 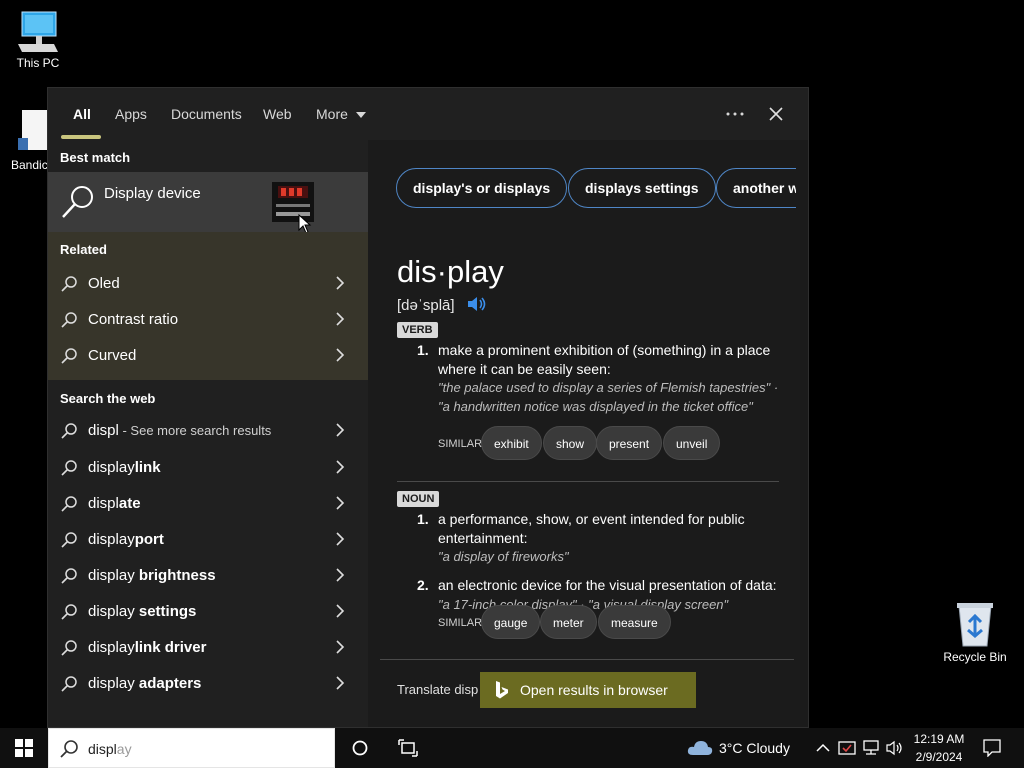 What do you see at coordinates (692, 443) in the screenshot?
I see `synonym-chip: unveil` at bounding box center [692, 443].